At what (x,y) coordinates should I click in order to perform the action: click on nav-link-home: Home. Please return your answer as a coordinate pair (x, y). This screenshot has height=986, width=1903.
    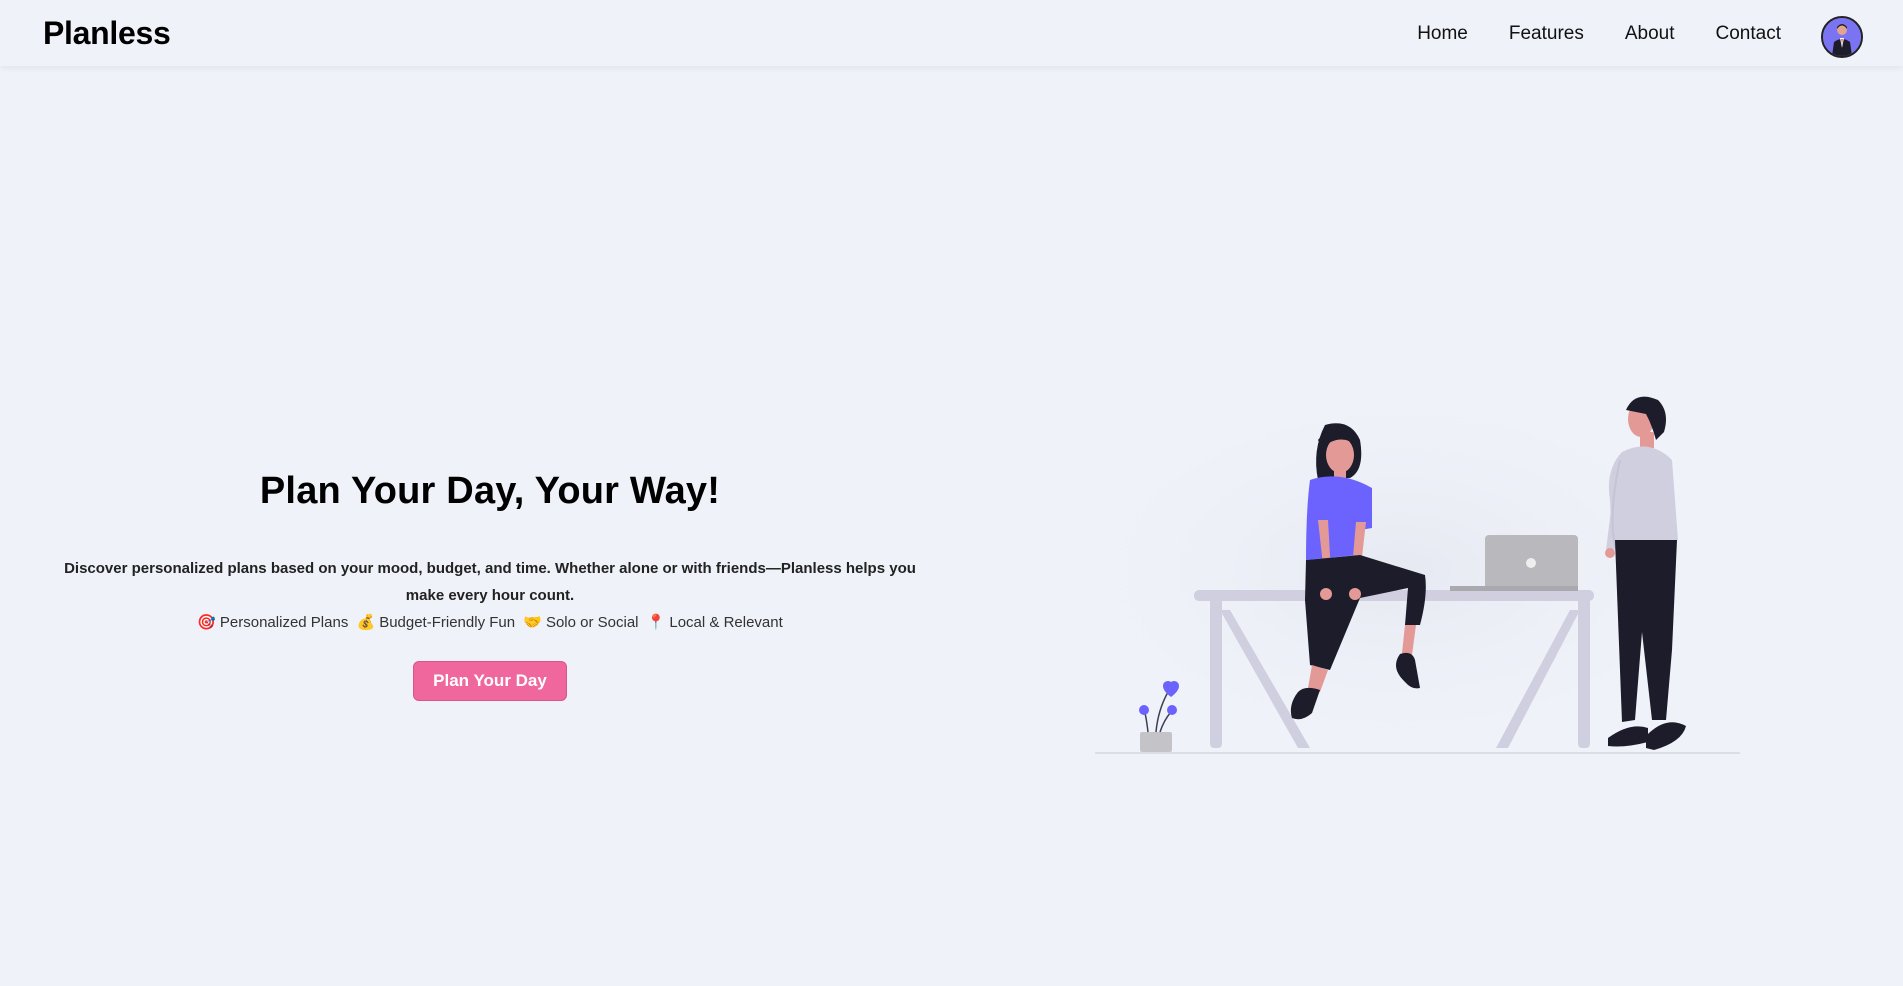
    Looking at the image, I should click on (1442, 33).